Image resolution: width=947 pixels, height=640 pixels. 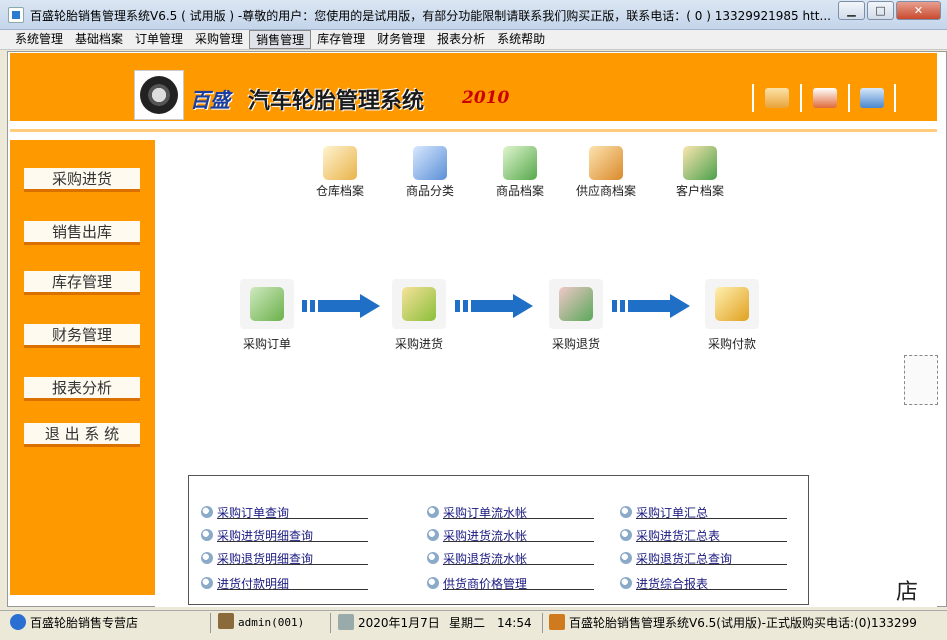 What do you see at coordinates (514, 623) in the screenshot?
I see `status-time: 14:54` at bounding box center [514, 623].